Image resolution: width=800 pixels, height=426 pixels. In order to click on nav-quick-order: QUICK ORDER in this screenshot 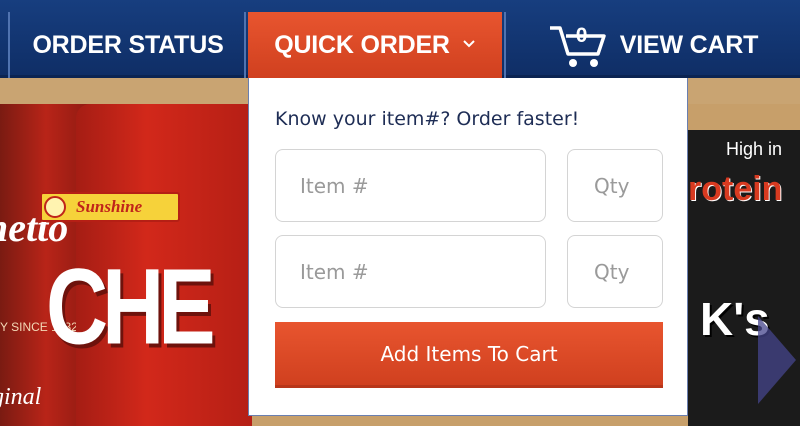, I will do `click(375, 45)`.